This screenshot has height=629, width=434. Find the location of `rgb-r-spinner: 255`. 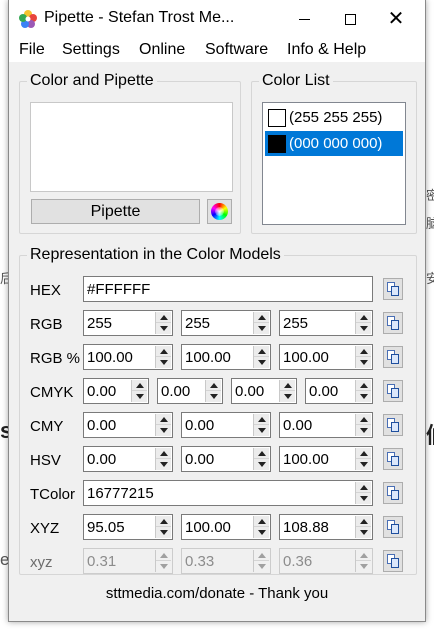

rgb-r-spinner: 255 is located at coordinates (128, 323).